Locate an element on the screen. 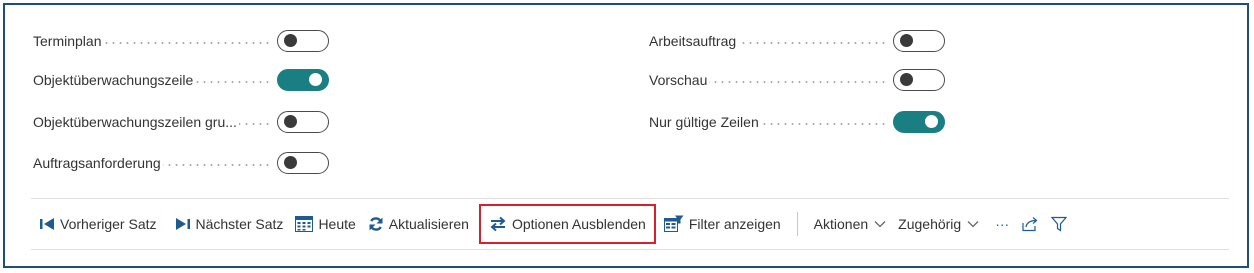  filter-toggle-button is located at coordinates (1059, 224).